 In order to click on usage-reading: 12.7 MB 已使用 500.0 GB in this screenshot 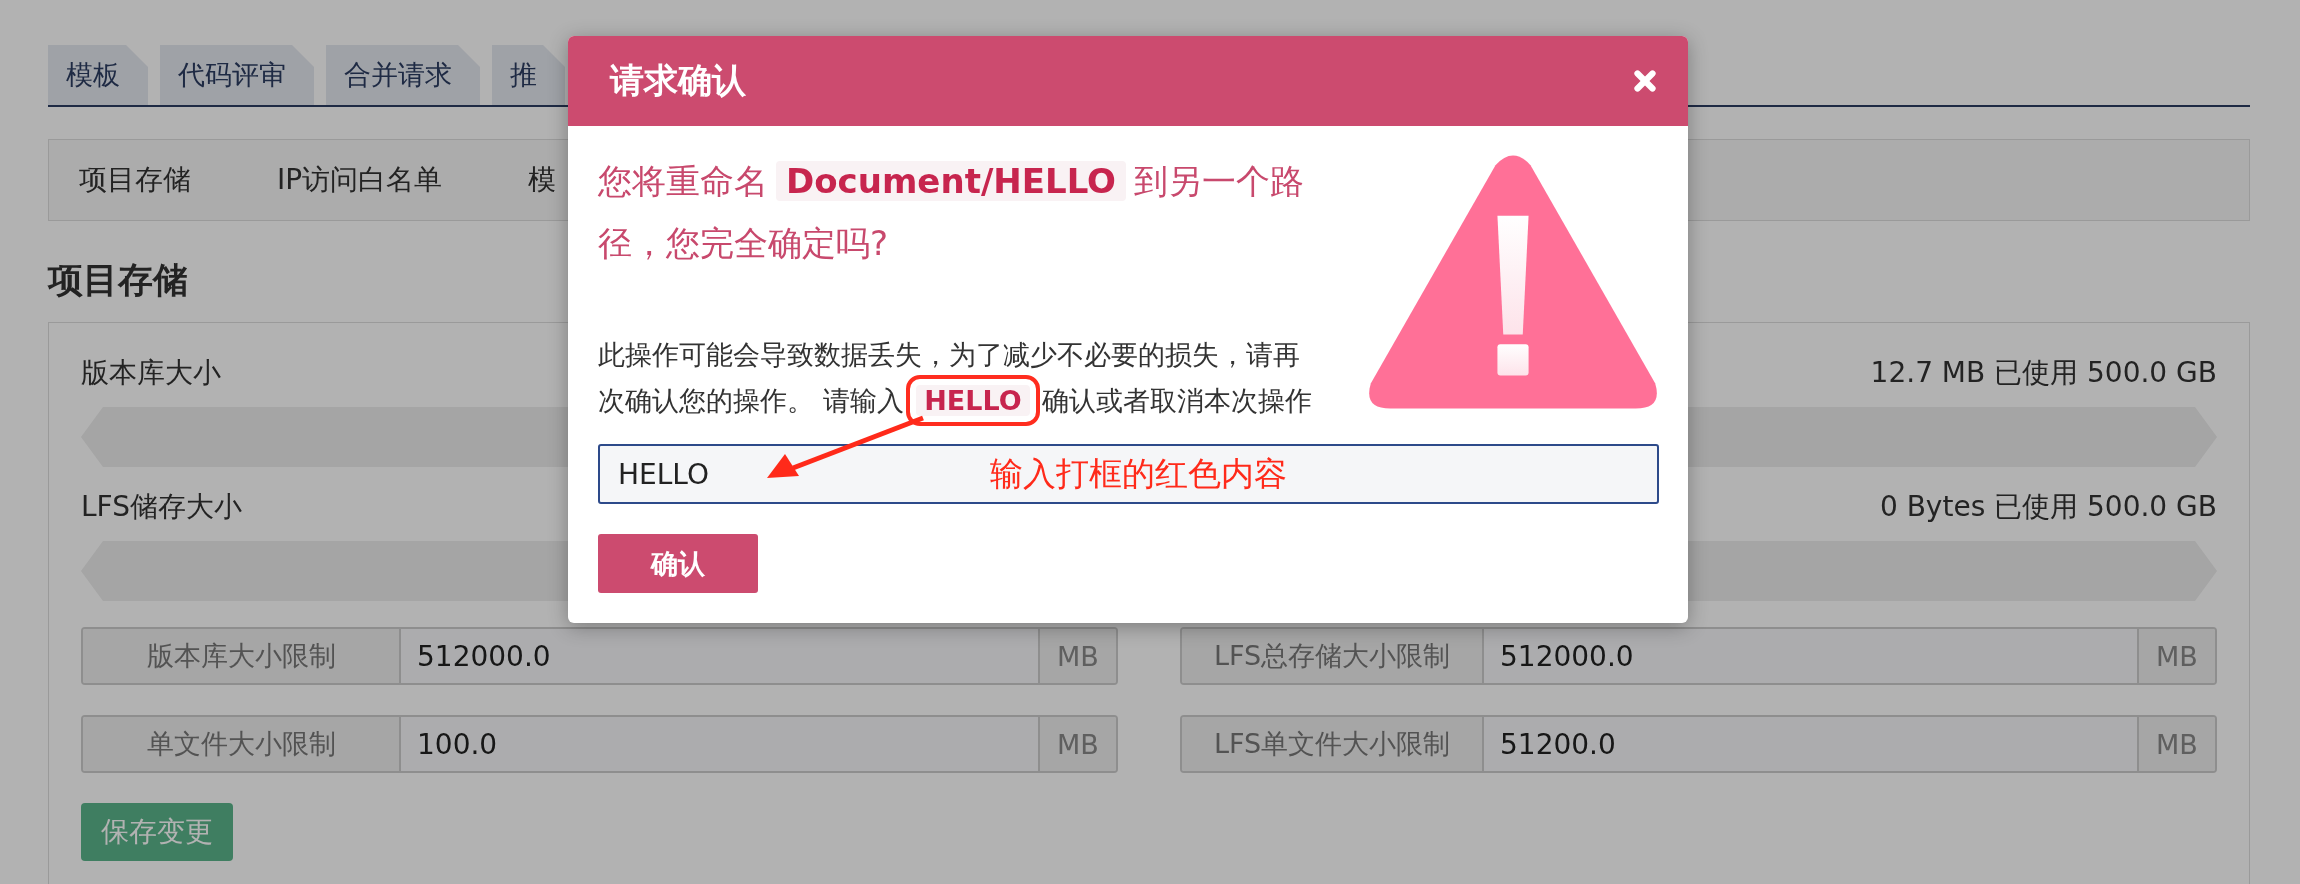, I will do `click(2043, 373)`.